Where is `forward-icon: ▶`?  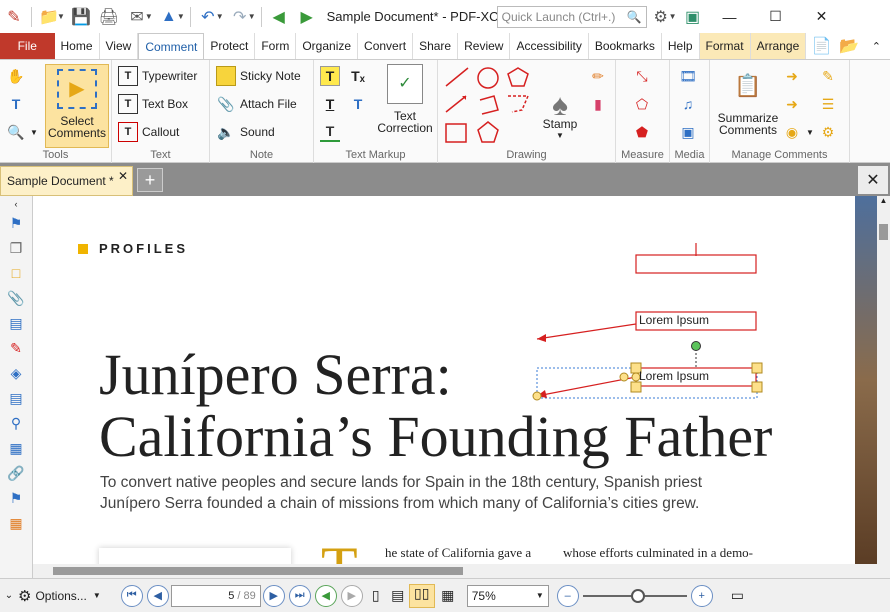
forward-icon: ▶ is located at coordinates (307, 17).